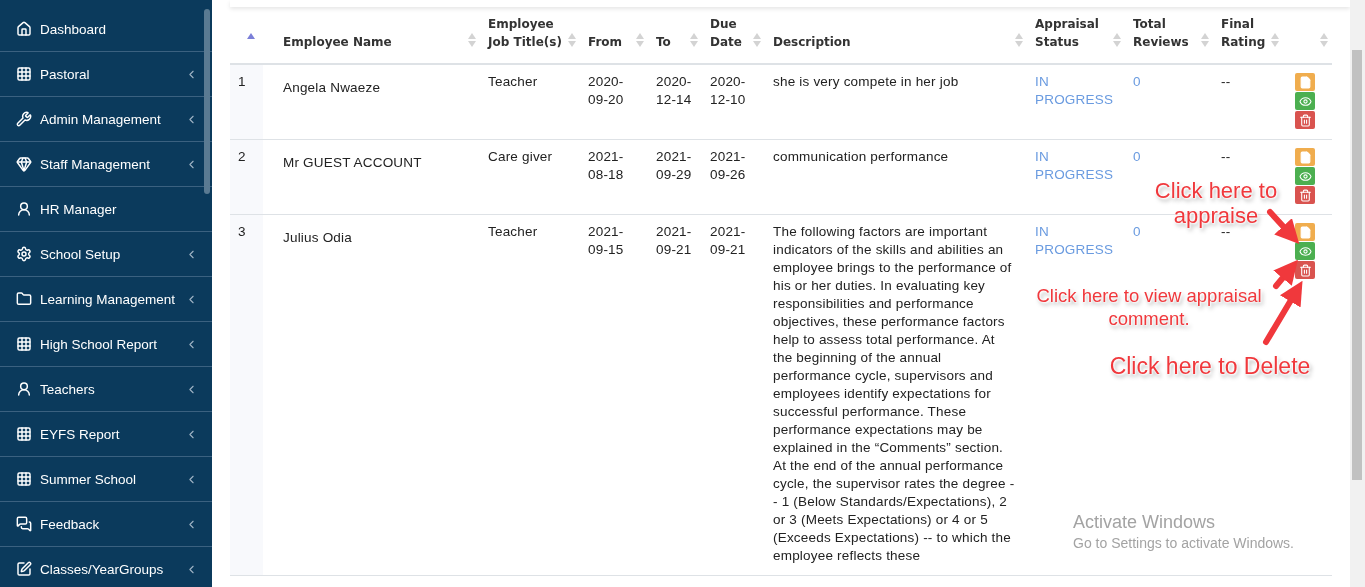  I want to click on column-header: Employee Name, so click(371, 35).